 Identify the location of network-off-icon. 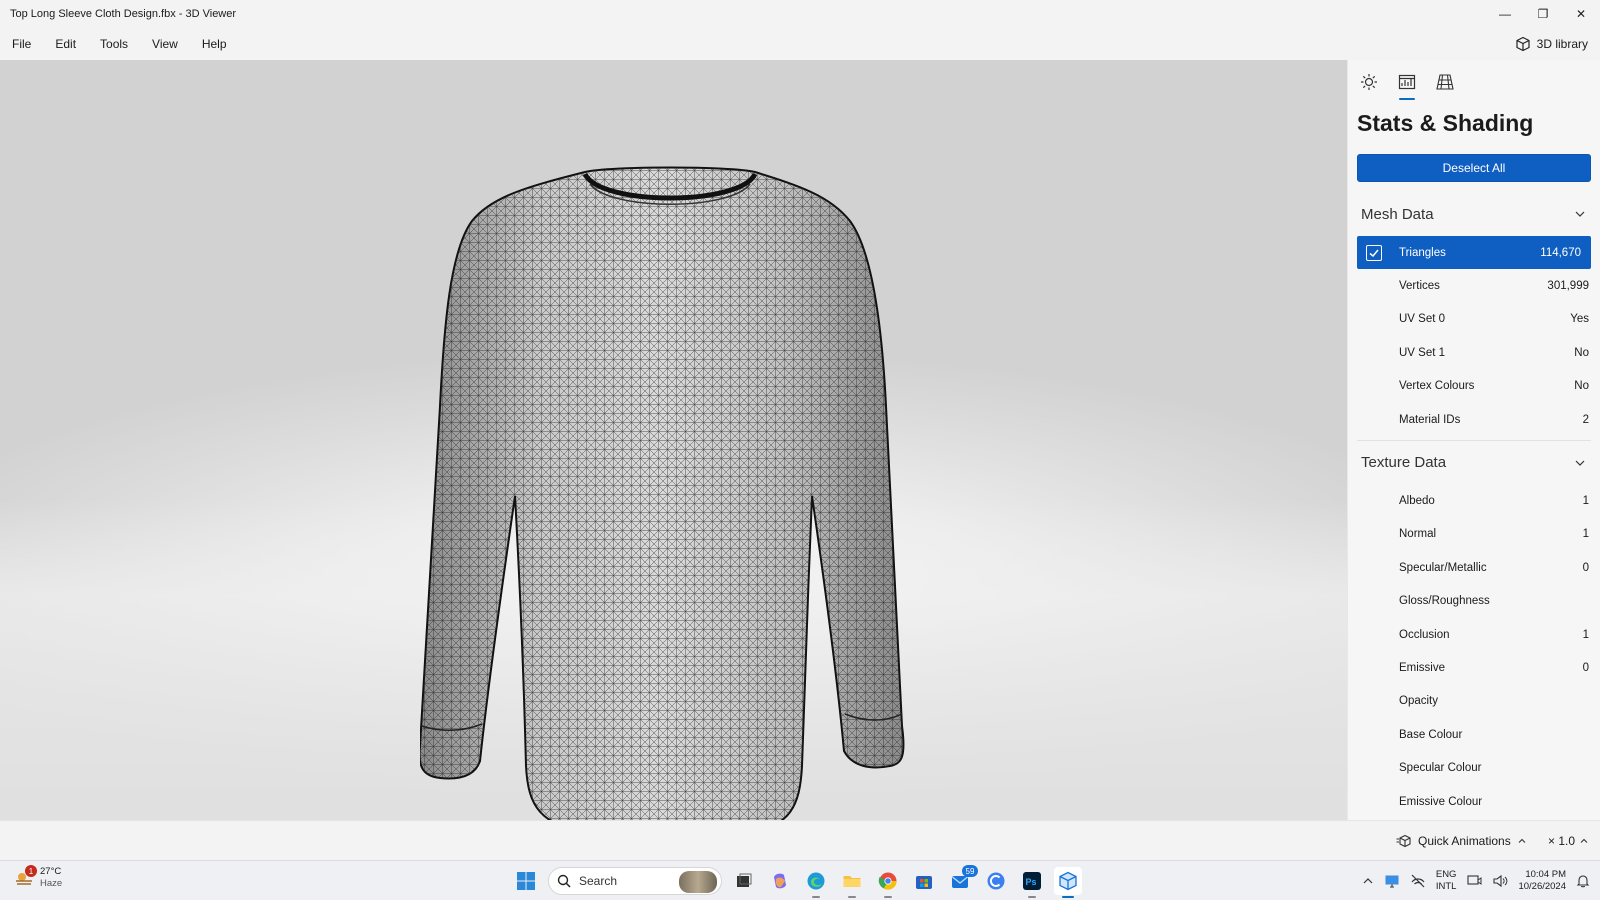
(1418, 881).